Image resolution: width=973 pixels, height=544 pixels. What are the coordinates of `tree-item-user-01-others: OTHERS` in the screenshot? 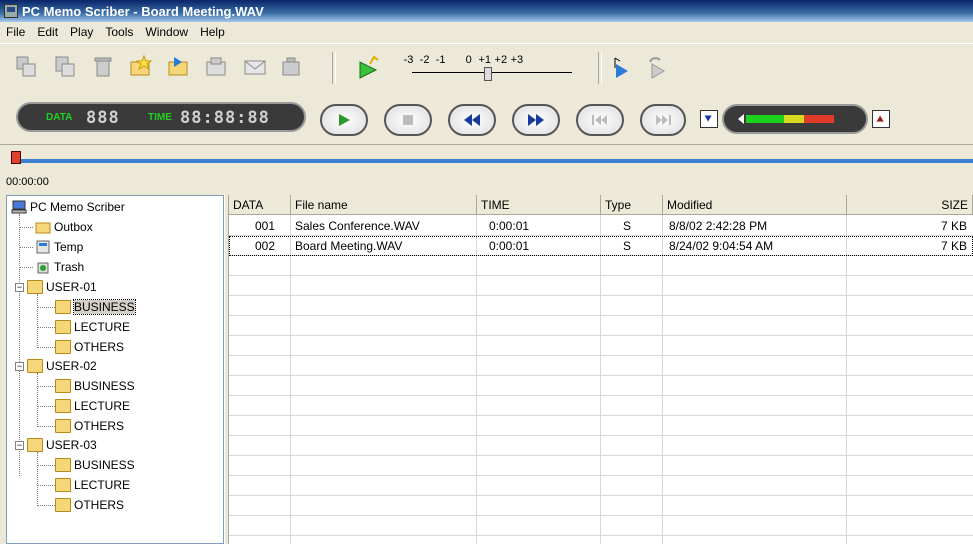 It's located at (89, 347).